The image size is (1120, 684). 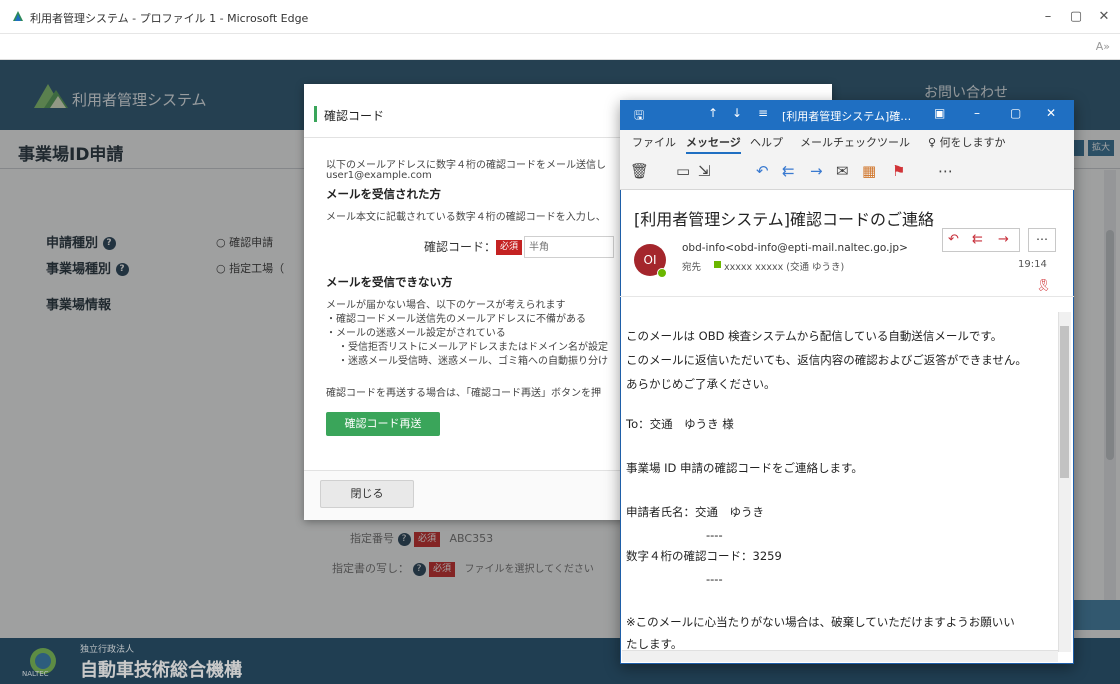 What do you see at coordinates (1044, 285) in the screenshot?
I see `importance-icon: 🎗` at bounding box center [1044, 285].